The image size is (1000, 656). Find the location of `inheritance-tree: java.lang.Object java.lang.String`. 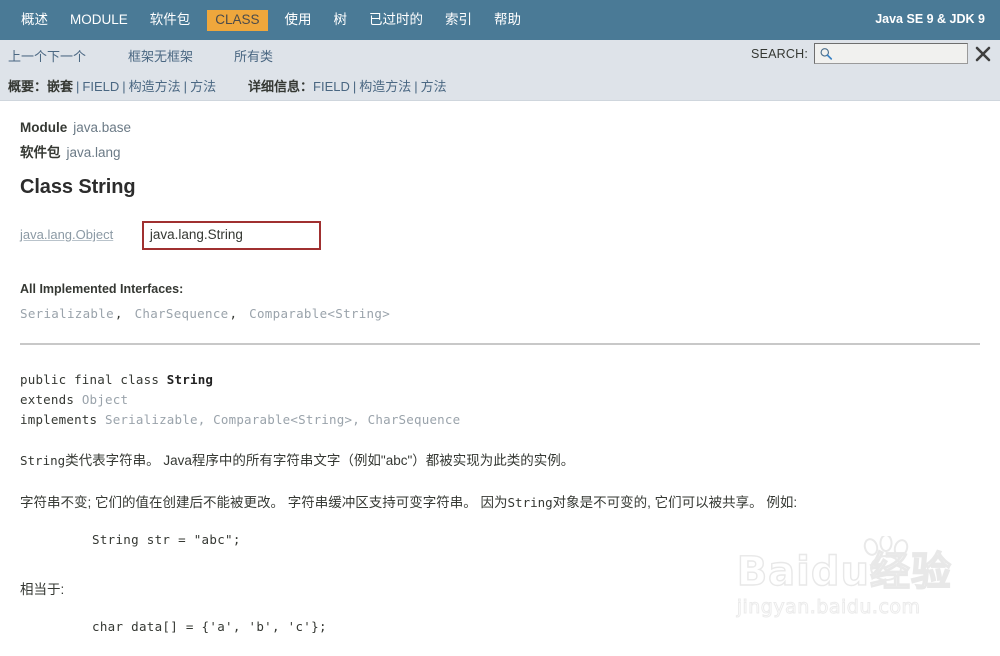

inheritance-tree: java.lang.Object java.lang.String is located at coordinates (500, 235).